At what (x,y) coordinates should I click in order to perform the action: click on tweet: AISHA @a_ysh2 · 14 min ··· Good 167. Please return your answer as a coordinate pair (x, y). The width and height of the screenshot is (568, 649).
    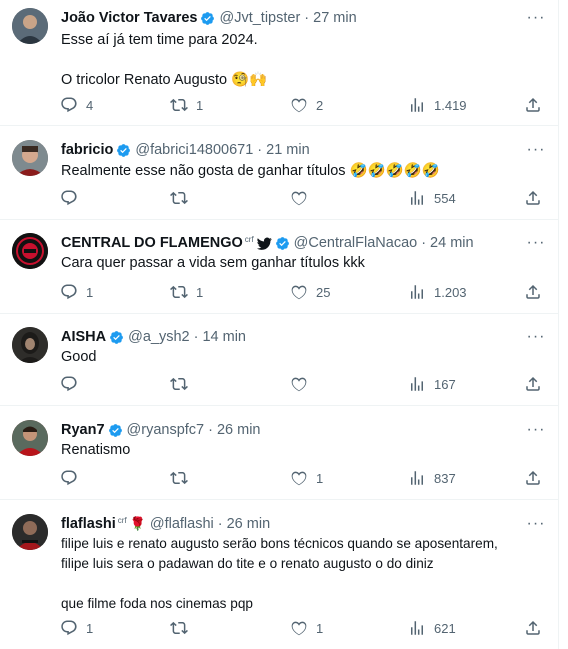
    Looking at the image, I should click on (279, 360).